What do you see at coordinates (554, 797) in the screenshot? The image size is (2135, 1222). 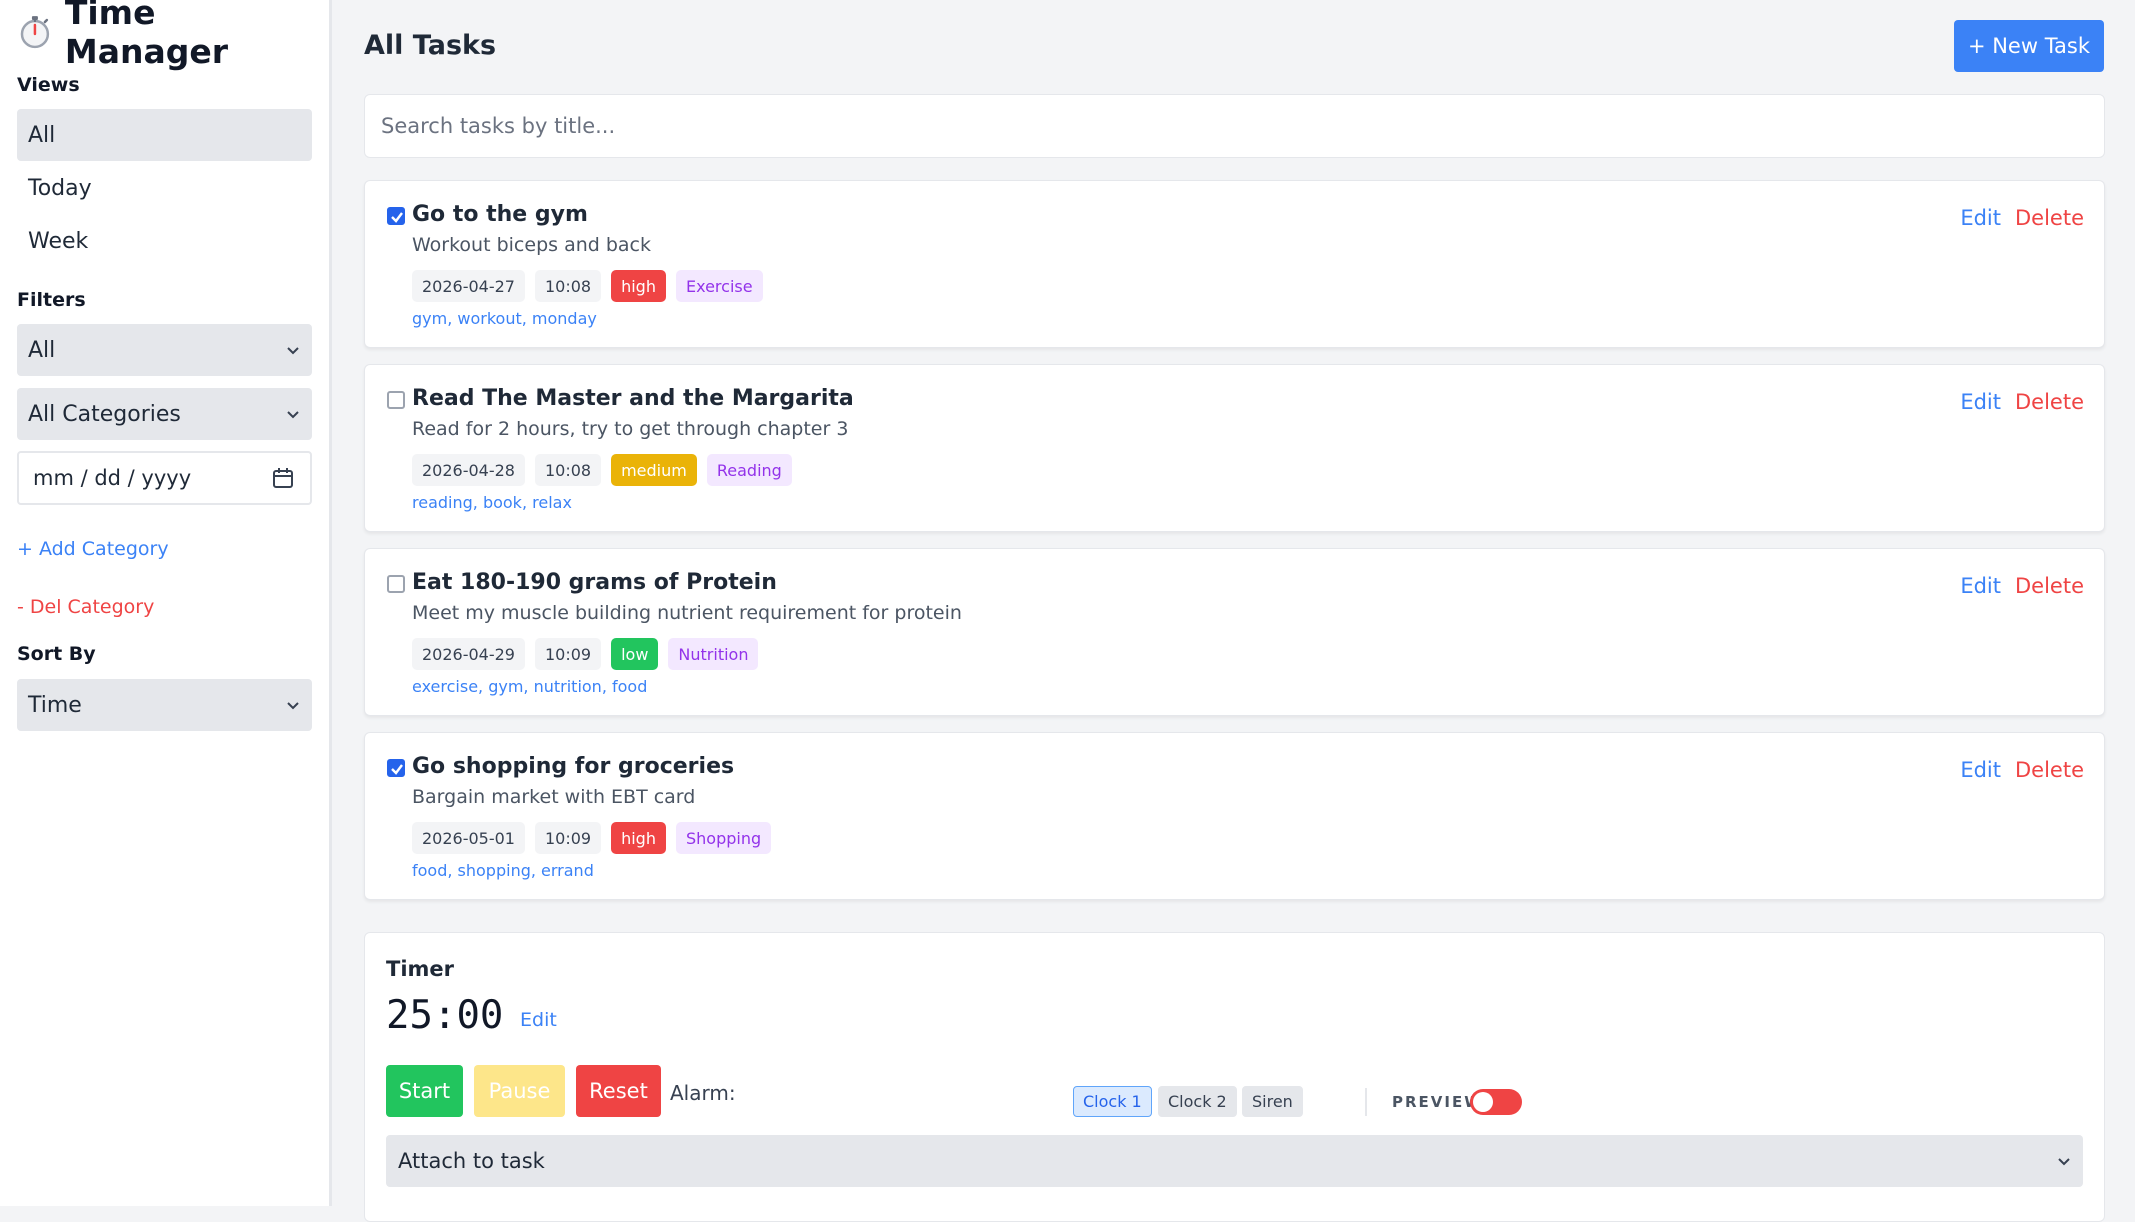 I see `task-description: Bargain market with EBT card` at bounding box center [554, 797].